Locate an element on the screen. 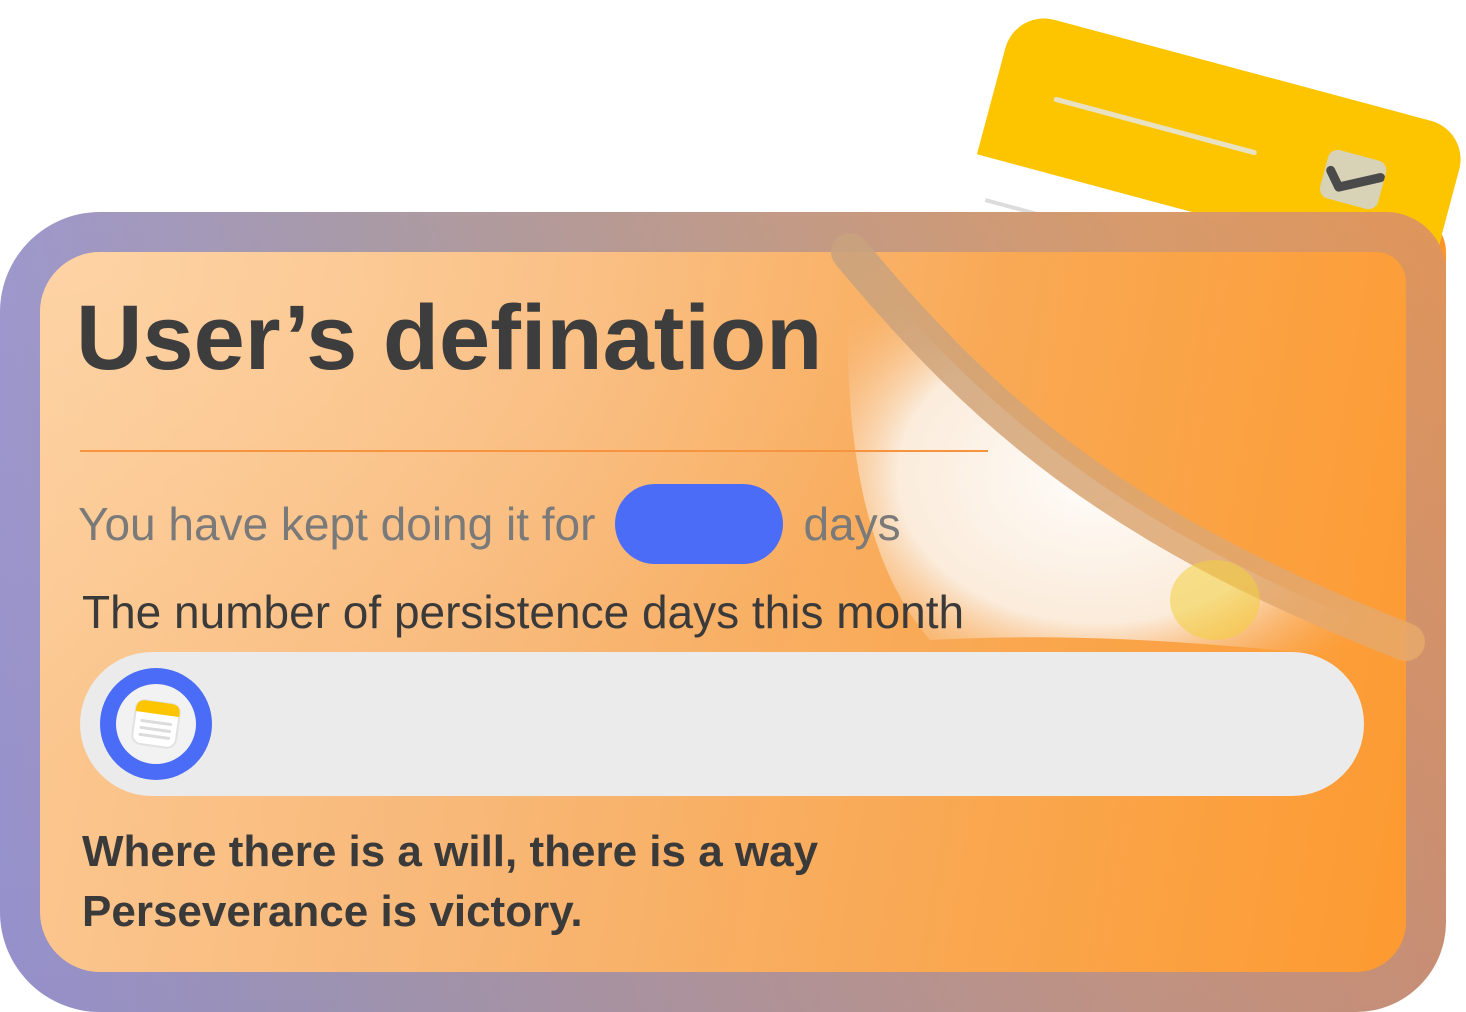 This screenshot has width=1466, height=1012. motto-line-2: Perseverance is victory. is located at coordinates (332, 911).